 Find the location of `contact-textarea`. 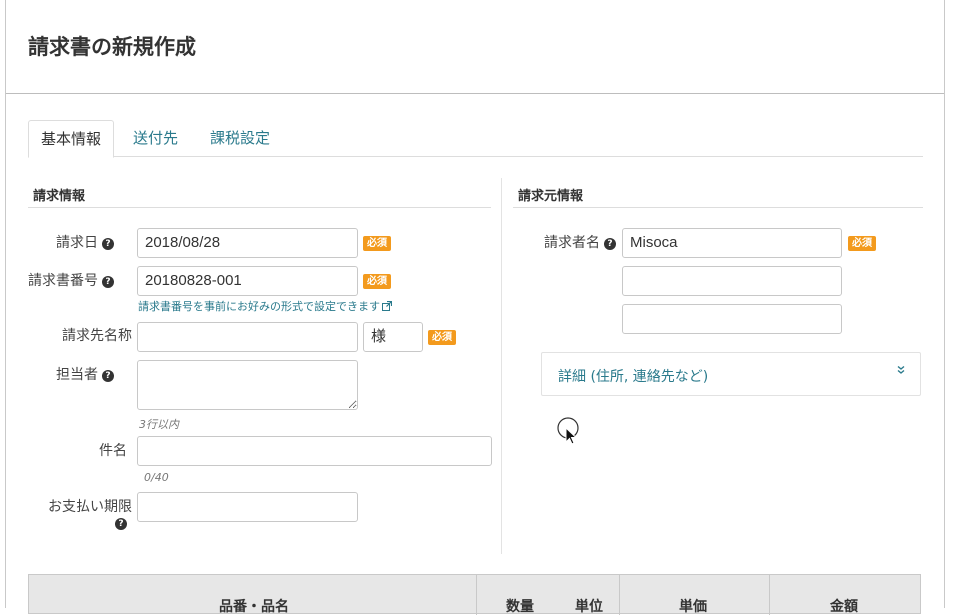

contact-textarea is located at coordinates (247, 385).